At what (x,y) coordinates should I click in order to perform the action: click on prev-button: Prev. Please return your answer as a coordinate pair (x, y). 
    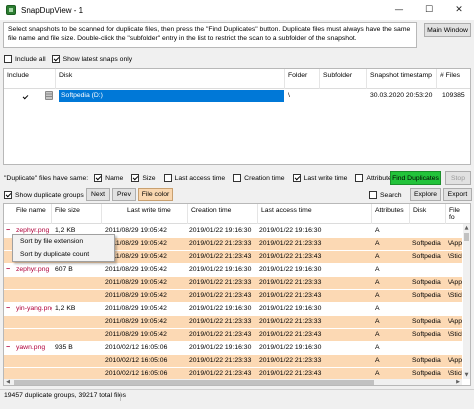
    Looking at the image, I should click on (124, 194).